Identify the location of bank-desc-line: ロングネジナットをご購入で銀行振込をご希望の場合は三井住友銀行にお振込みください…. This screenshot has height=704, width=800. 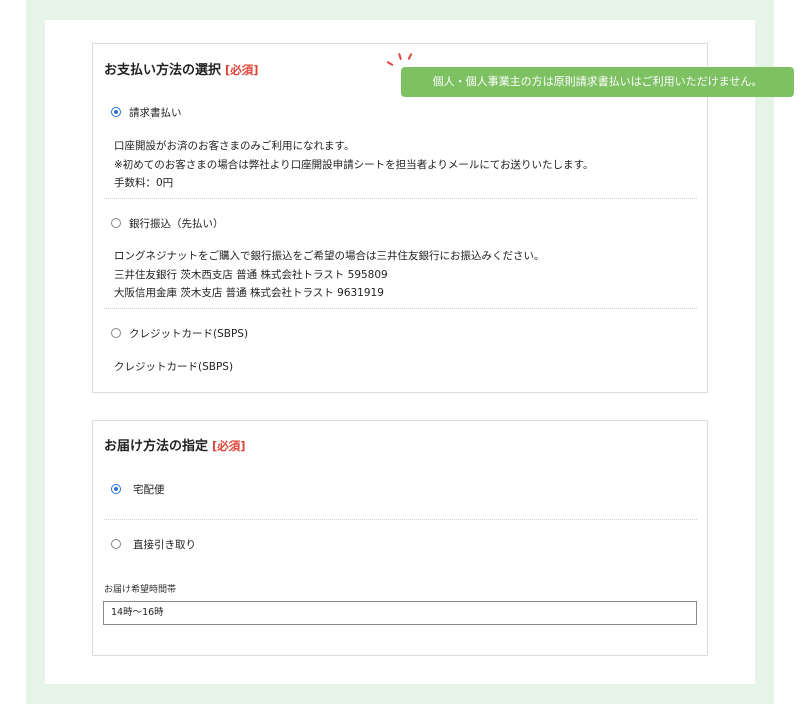
(329, 256).